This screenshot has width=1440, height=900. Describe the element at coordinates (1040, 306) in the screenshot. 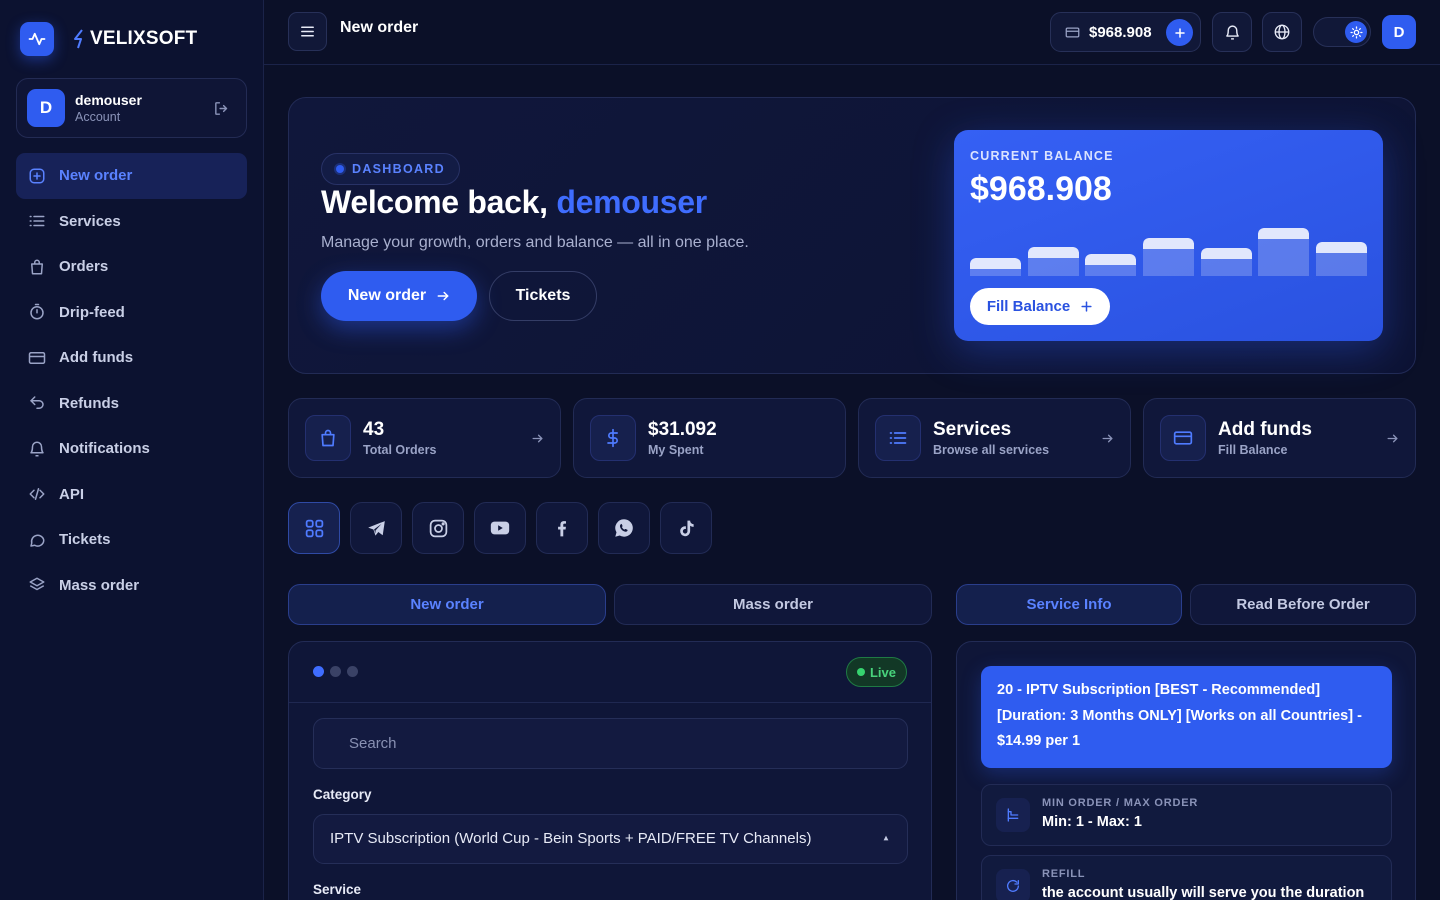

I see `fill-balance-button: Fill Balance` at that location.